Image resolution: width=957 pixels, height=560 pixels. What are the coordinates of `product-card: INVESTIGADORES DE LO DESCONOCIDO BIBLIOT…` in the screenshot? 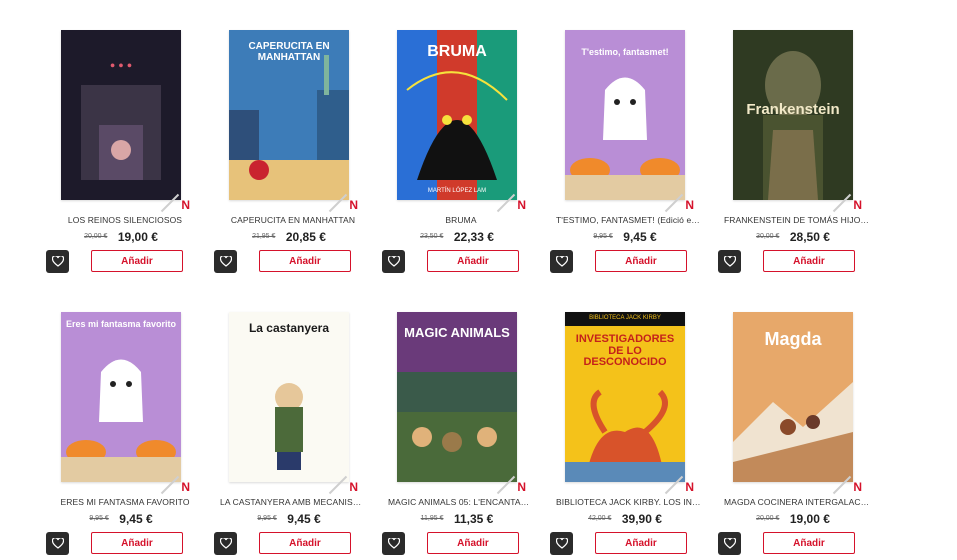 It's located at (626, 425).